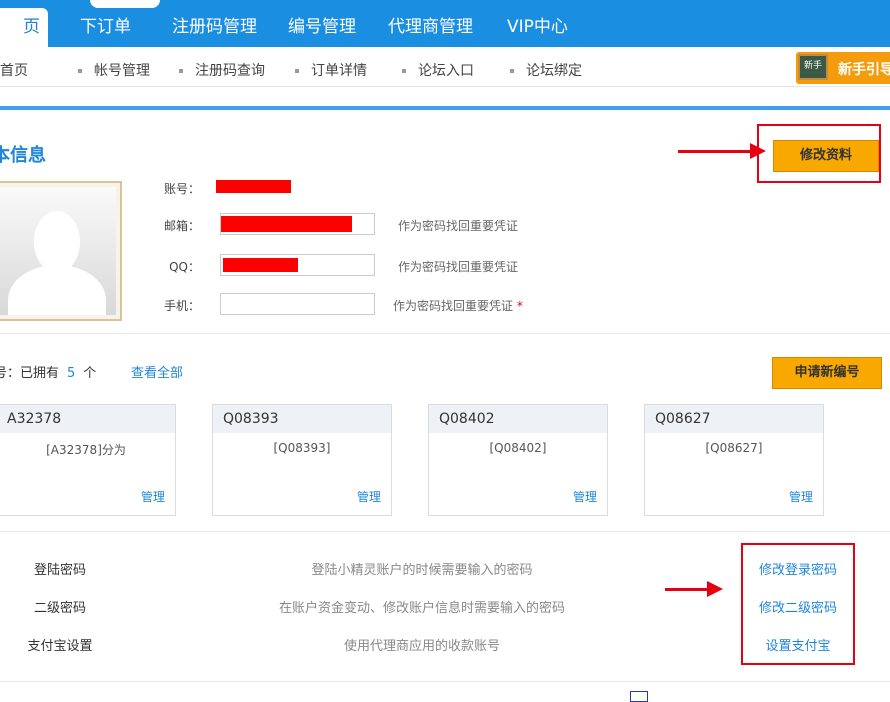 The image size is (890, 702). I want to click on number-card: Q08402 [Q08402] 管理, so click(518, 460).